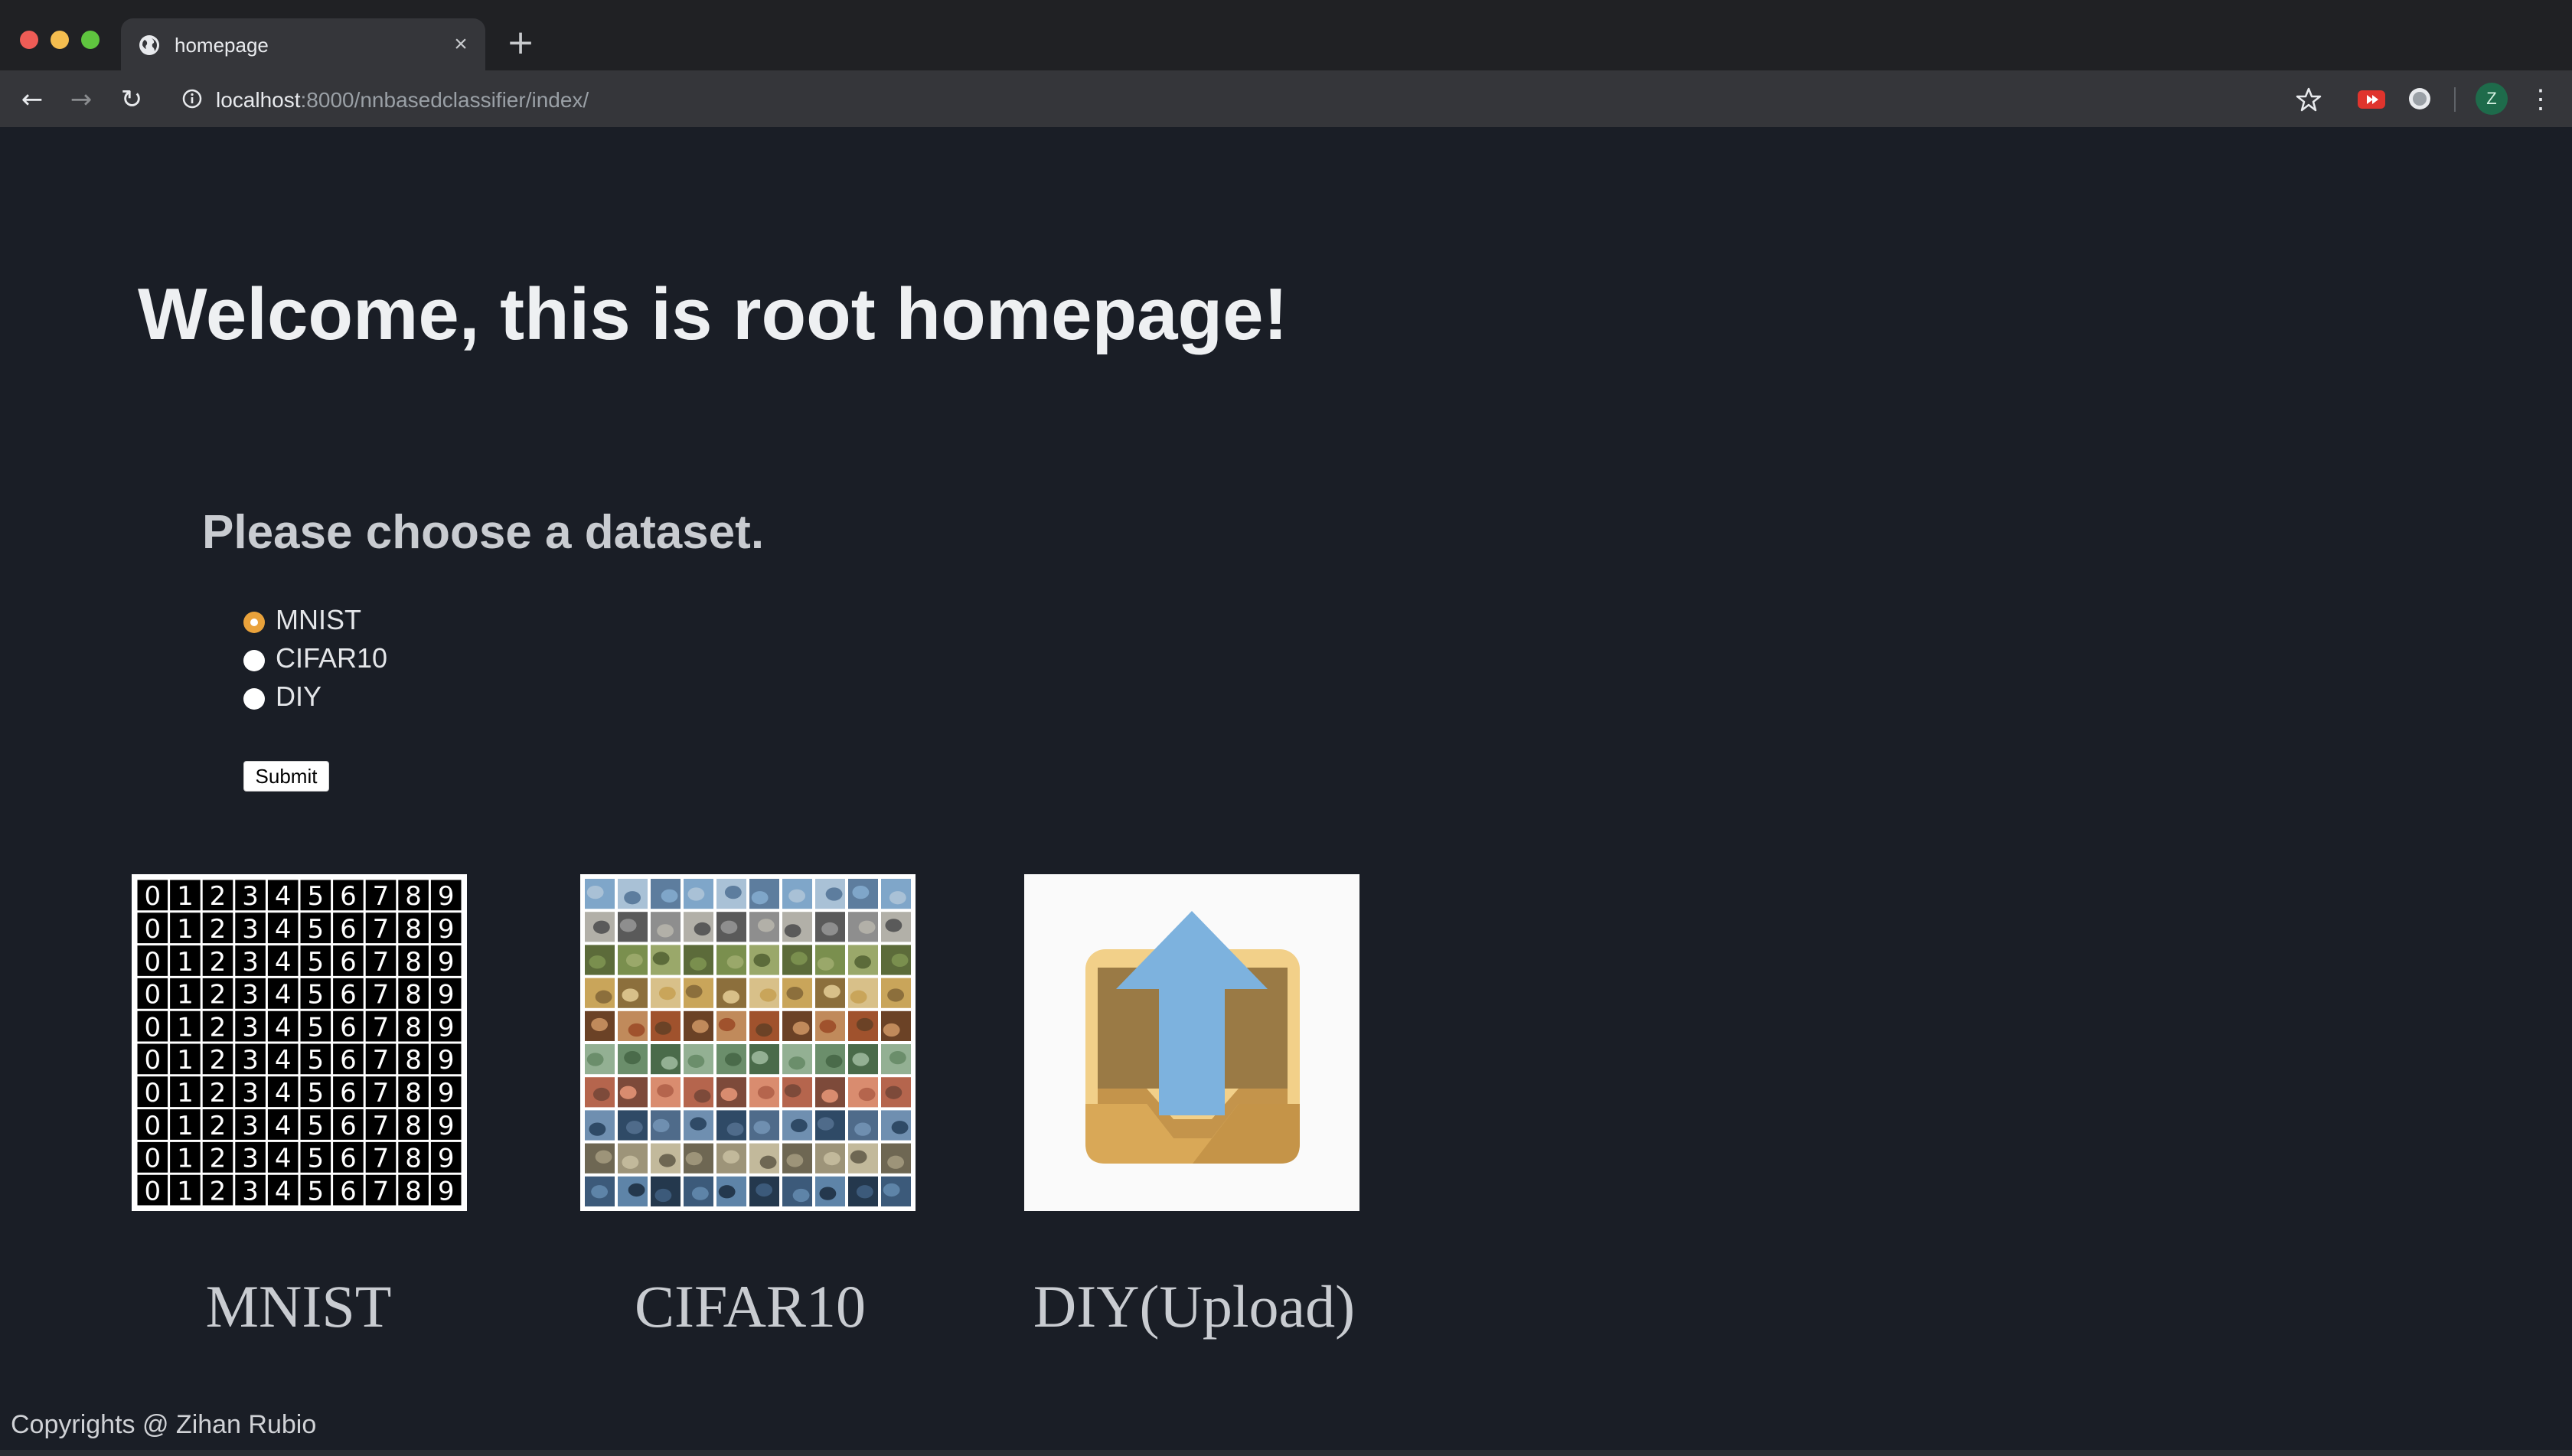 Image resolution: width=2572 pixels, height=1456 pixels. What do you see at coordinates (2492, 99) in the screenshot?
I see `profile-avatar: Z` at bounding box center [2492, 99].